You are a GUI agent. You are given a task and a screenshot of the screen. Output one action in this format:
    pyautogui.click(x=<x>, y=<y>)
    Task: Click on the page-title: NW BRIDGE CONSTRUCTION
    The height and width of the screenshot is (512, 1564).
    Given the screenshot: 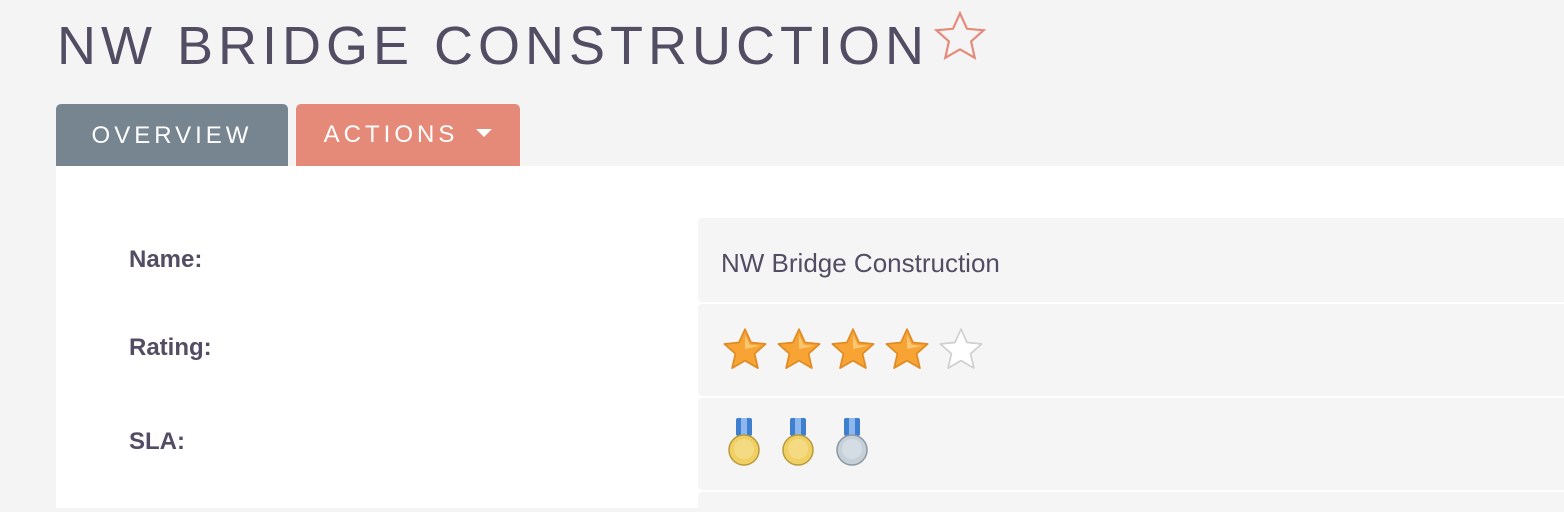 What is the action you would take?
    pyautogui.click(x=493, y=46)
    